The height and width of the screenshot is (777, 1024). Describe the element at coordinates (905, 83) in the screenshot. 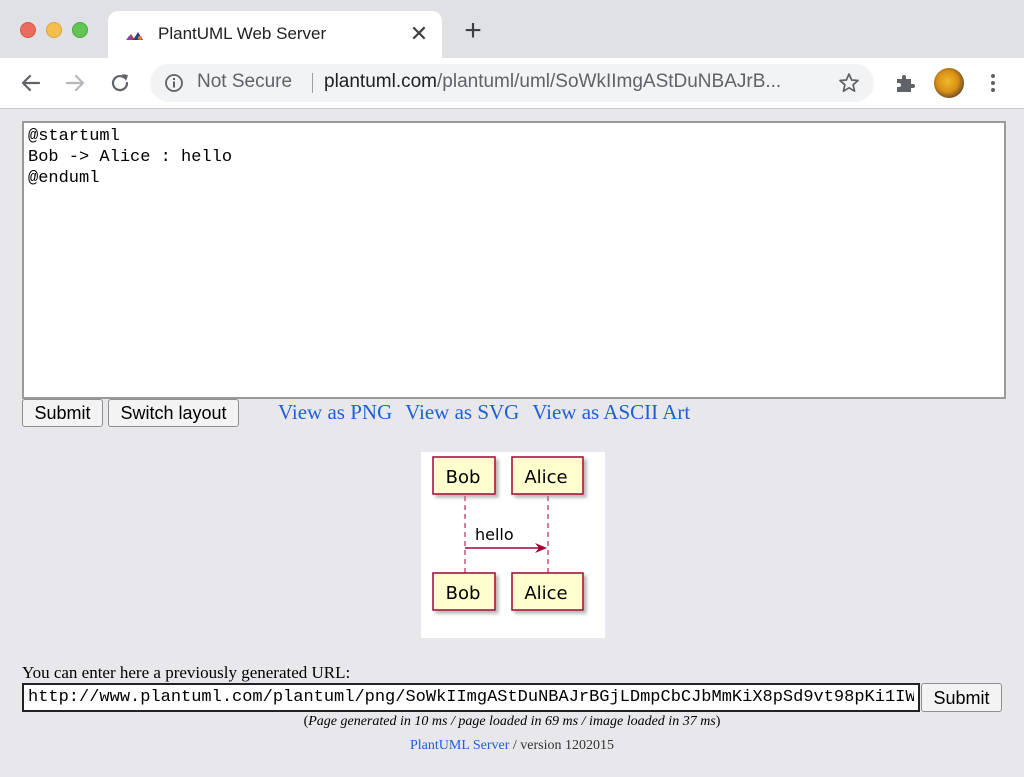

I see `puzzle-icon` at that location.